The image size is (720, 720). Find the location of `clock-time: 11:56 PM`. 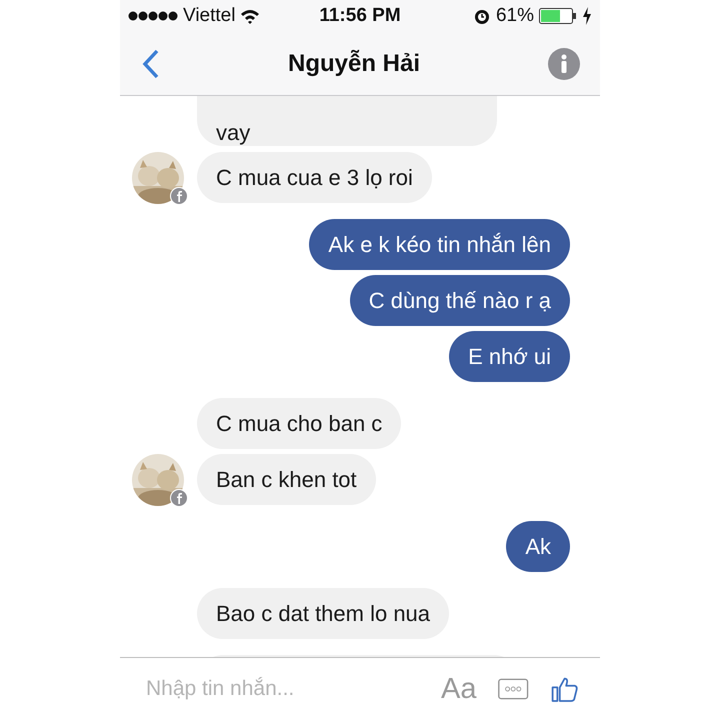

clock-time: 11:56 PM is located at coordinates (360, 15).